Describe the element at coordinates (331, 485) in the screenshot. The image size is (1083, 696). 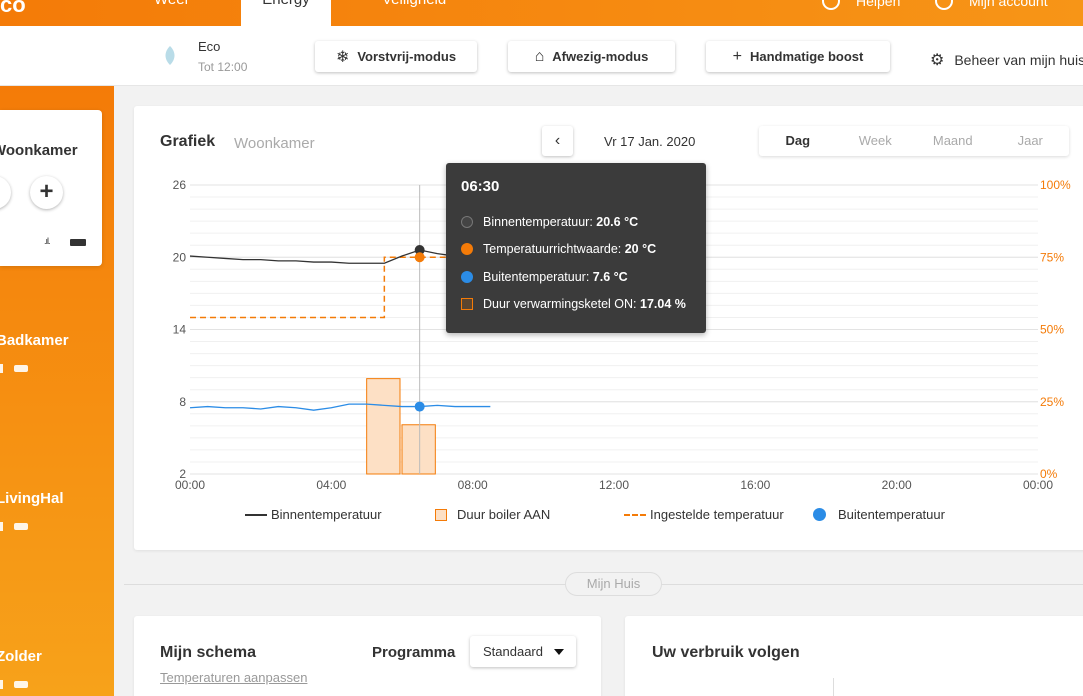
I see `x-tick-label: 04:00` at that location.